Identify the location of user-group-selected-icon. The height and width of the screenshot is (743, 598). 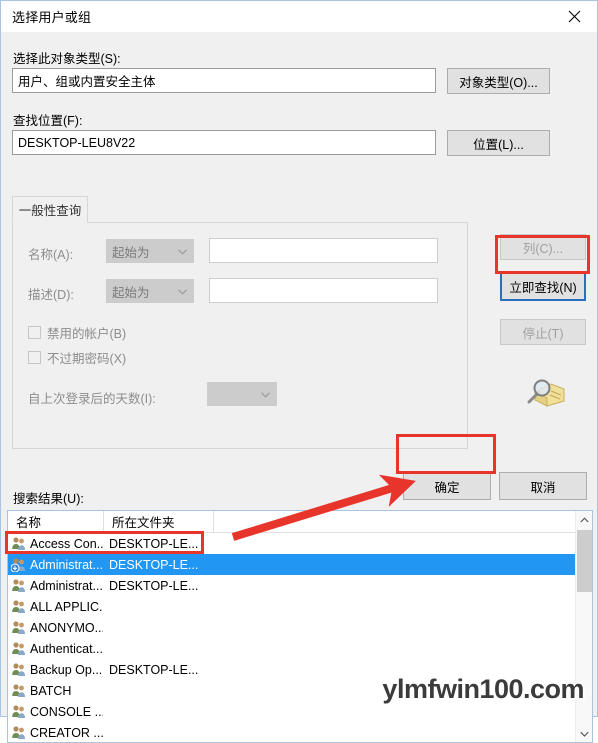
(18, 564).